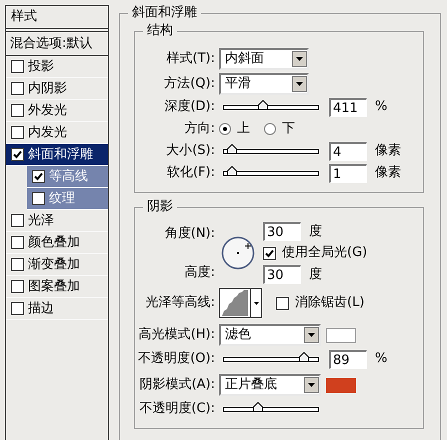 The height and width of the screenshot is (440, 447). Describe the element at coordinates (200, 129) in the screenshot. I see `field-label: 方向:` at that location.